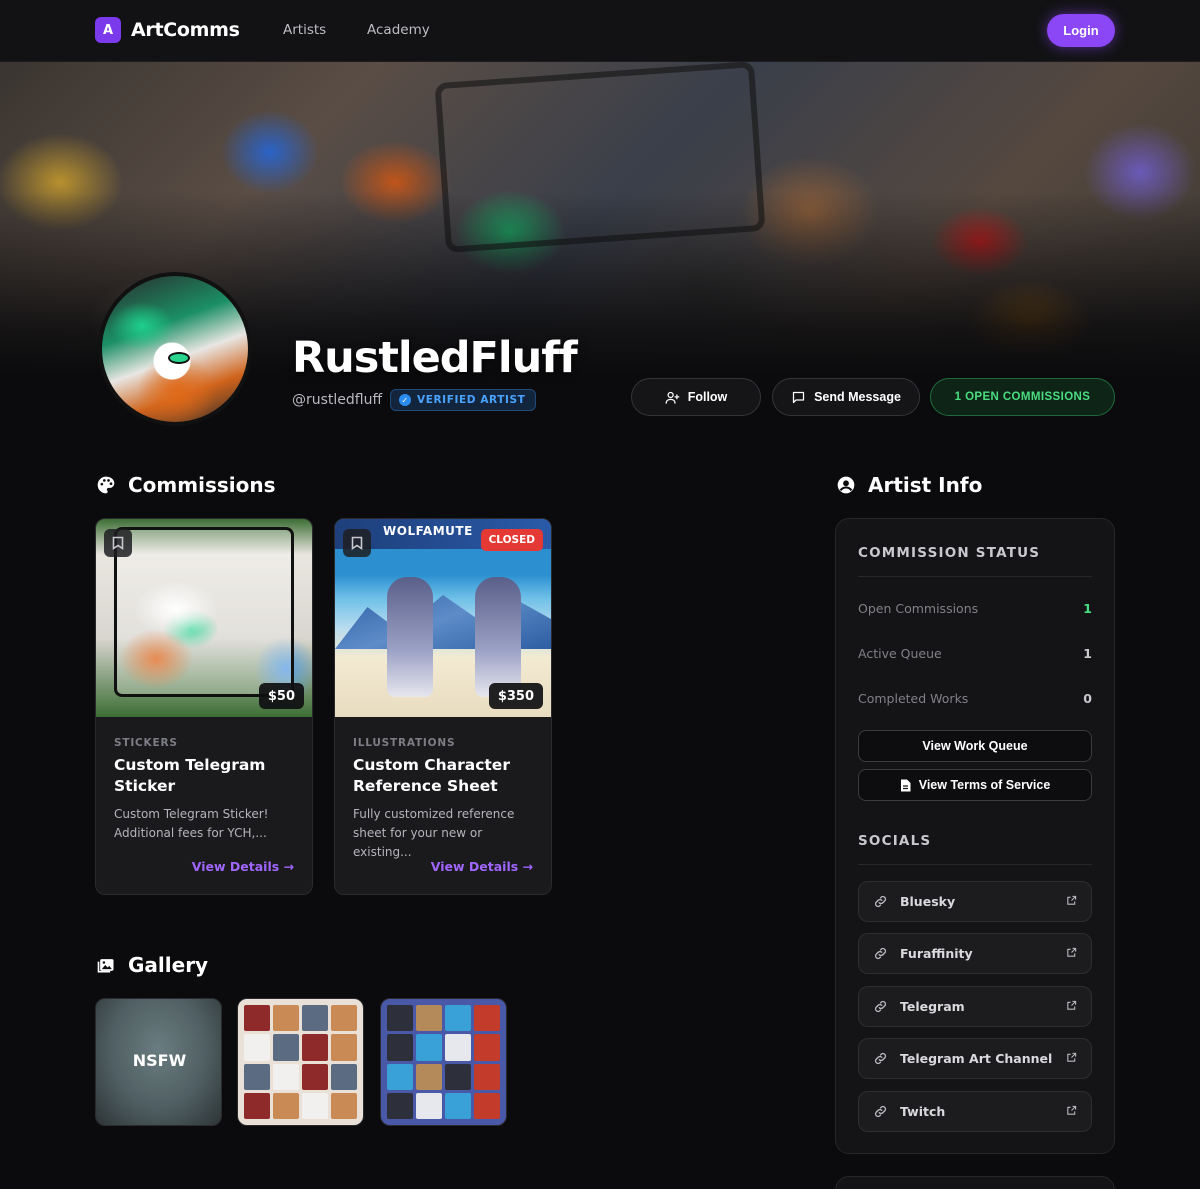  What do you see at coordinates (975, 953) in the screenshot?
I see `social-link-furaffinity: Furaffinity` at bounding box center [975, 953].